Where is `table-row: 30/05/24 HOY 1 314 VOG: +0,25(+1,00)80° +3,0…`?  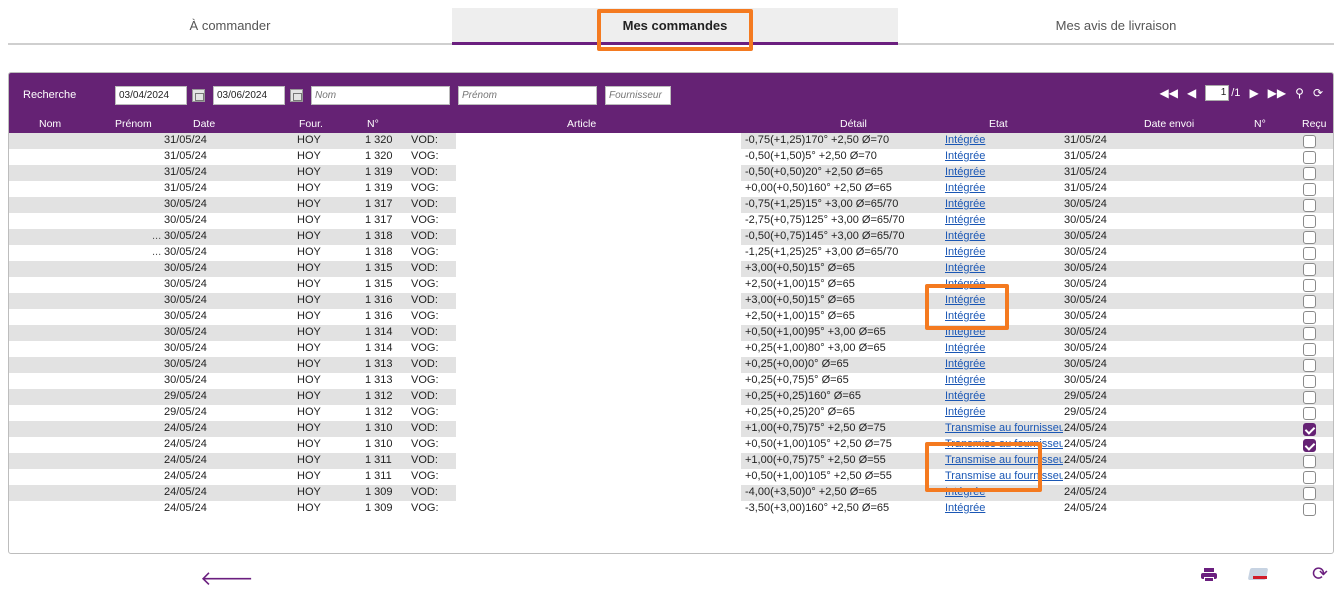
table-row: 30/05/24 HOY 1 314 VOG: +0,25(+1,00)80° +3,0… is located at coordinates (671, 349).